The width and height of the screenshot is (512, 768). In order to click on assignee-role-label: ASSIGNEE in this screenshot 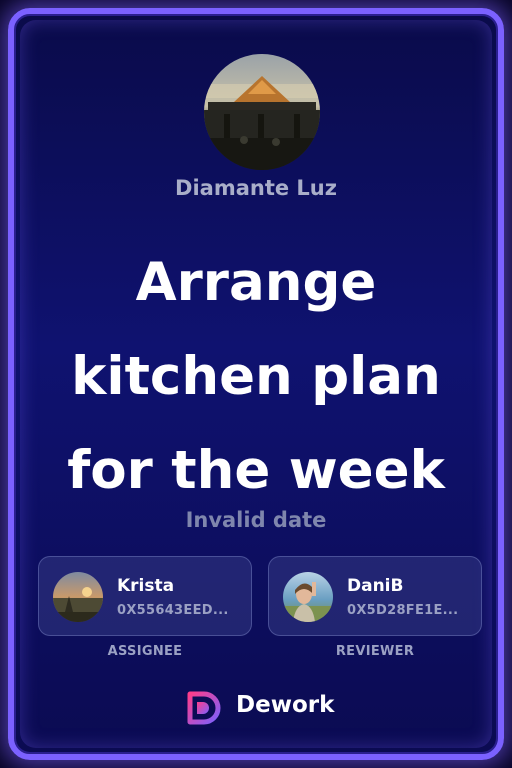, I will do `click(145, 651)`.